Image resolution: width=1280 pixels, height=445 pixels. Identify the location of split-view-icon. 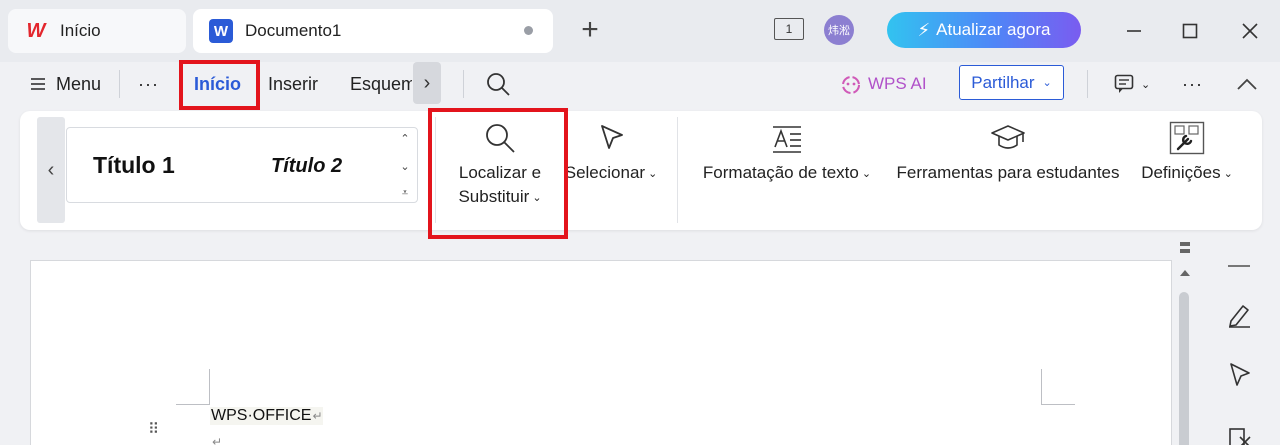
(1185, 248).